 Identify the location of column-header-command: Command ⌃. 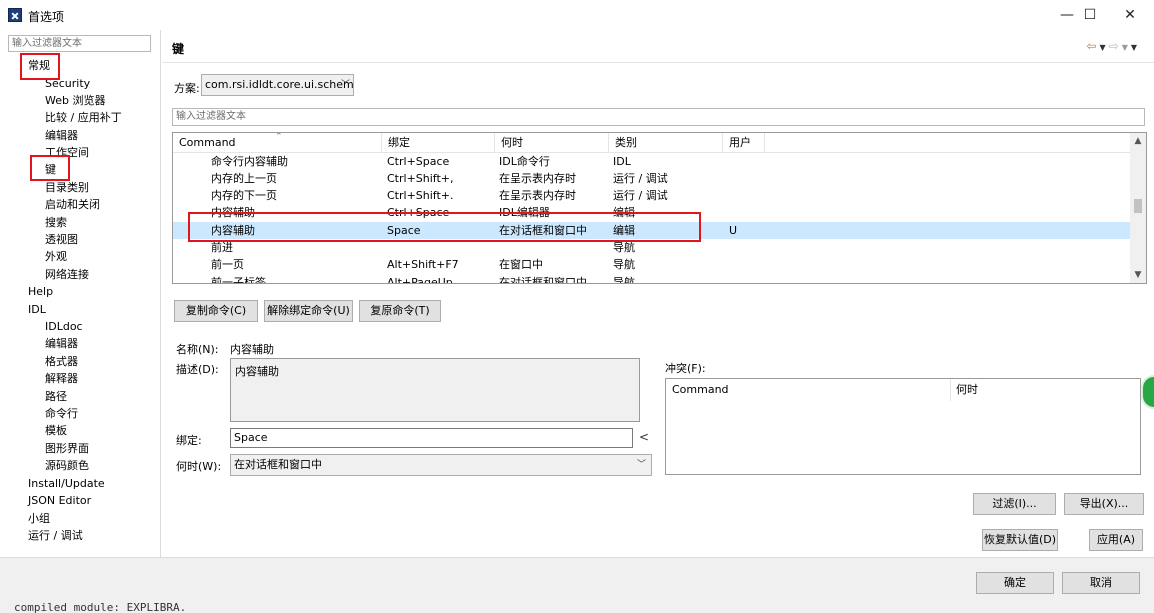
(277, 143).